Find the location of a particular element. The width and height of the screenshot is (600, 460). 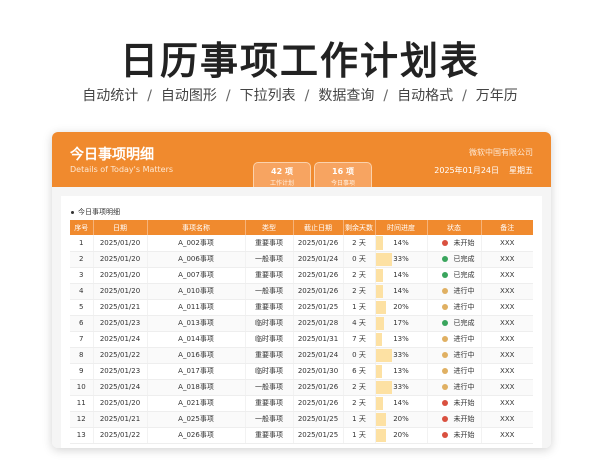

column-header: 备注 is located at coordinates (507, 227).